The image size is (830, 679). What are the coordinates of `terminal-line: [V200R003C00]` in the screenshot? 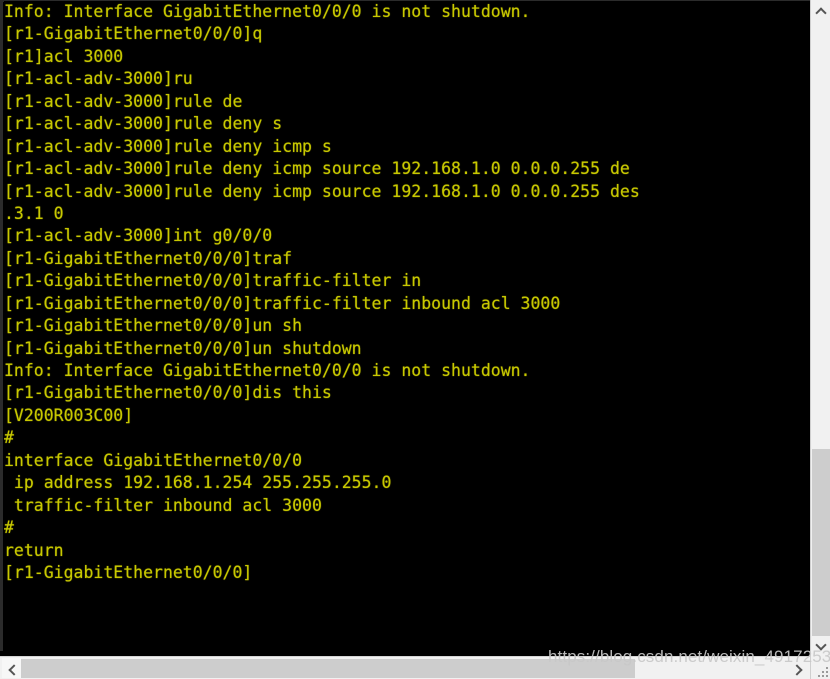 It's located at (69, 415).